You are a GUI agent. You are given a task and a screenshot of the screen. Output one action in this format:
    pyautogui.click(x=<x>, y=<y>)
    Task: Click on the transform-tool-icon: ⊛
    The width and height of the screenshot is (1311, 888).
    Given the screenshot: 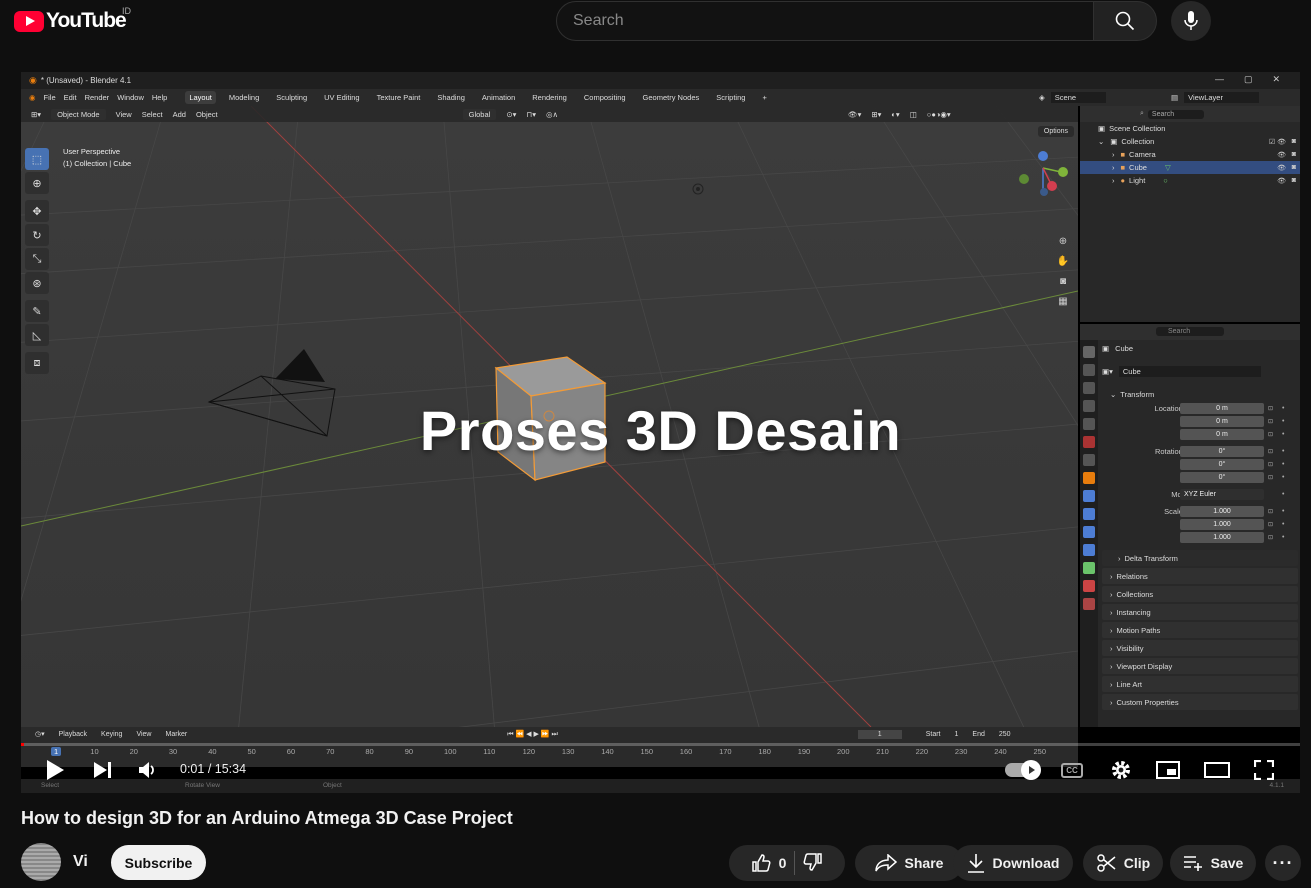 What is the action you would take?
    pyautogui.click(x=37, y=283)
    